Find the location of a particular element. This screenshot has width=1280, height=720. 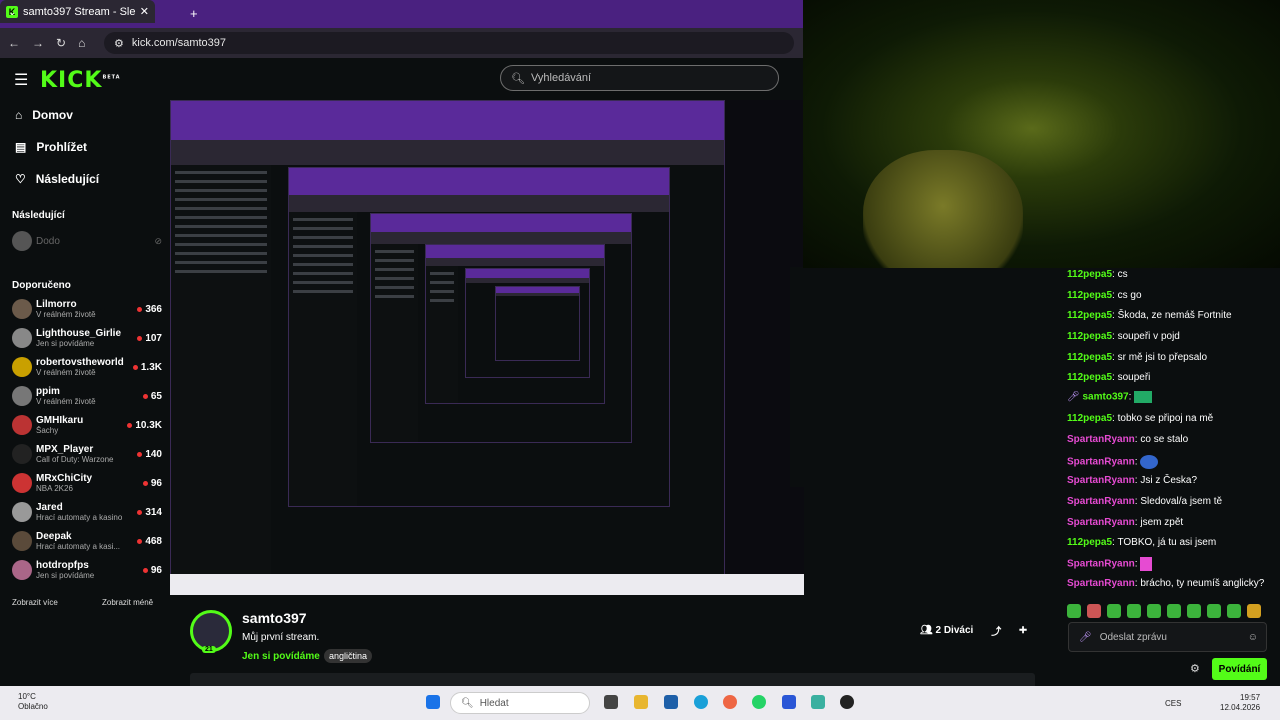

channel-item: MPX_Player Call of Duty: Warzone 140 is located at coordinates (87, 454).